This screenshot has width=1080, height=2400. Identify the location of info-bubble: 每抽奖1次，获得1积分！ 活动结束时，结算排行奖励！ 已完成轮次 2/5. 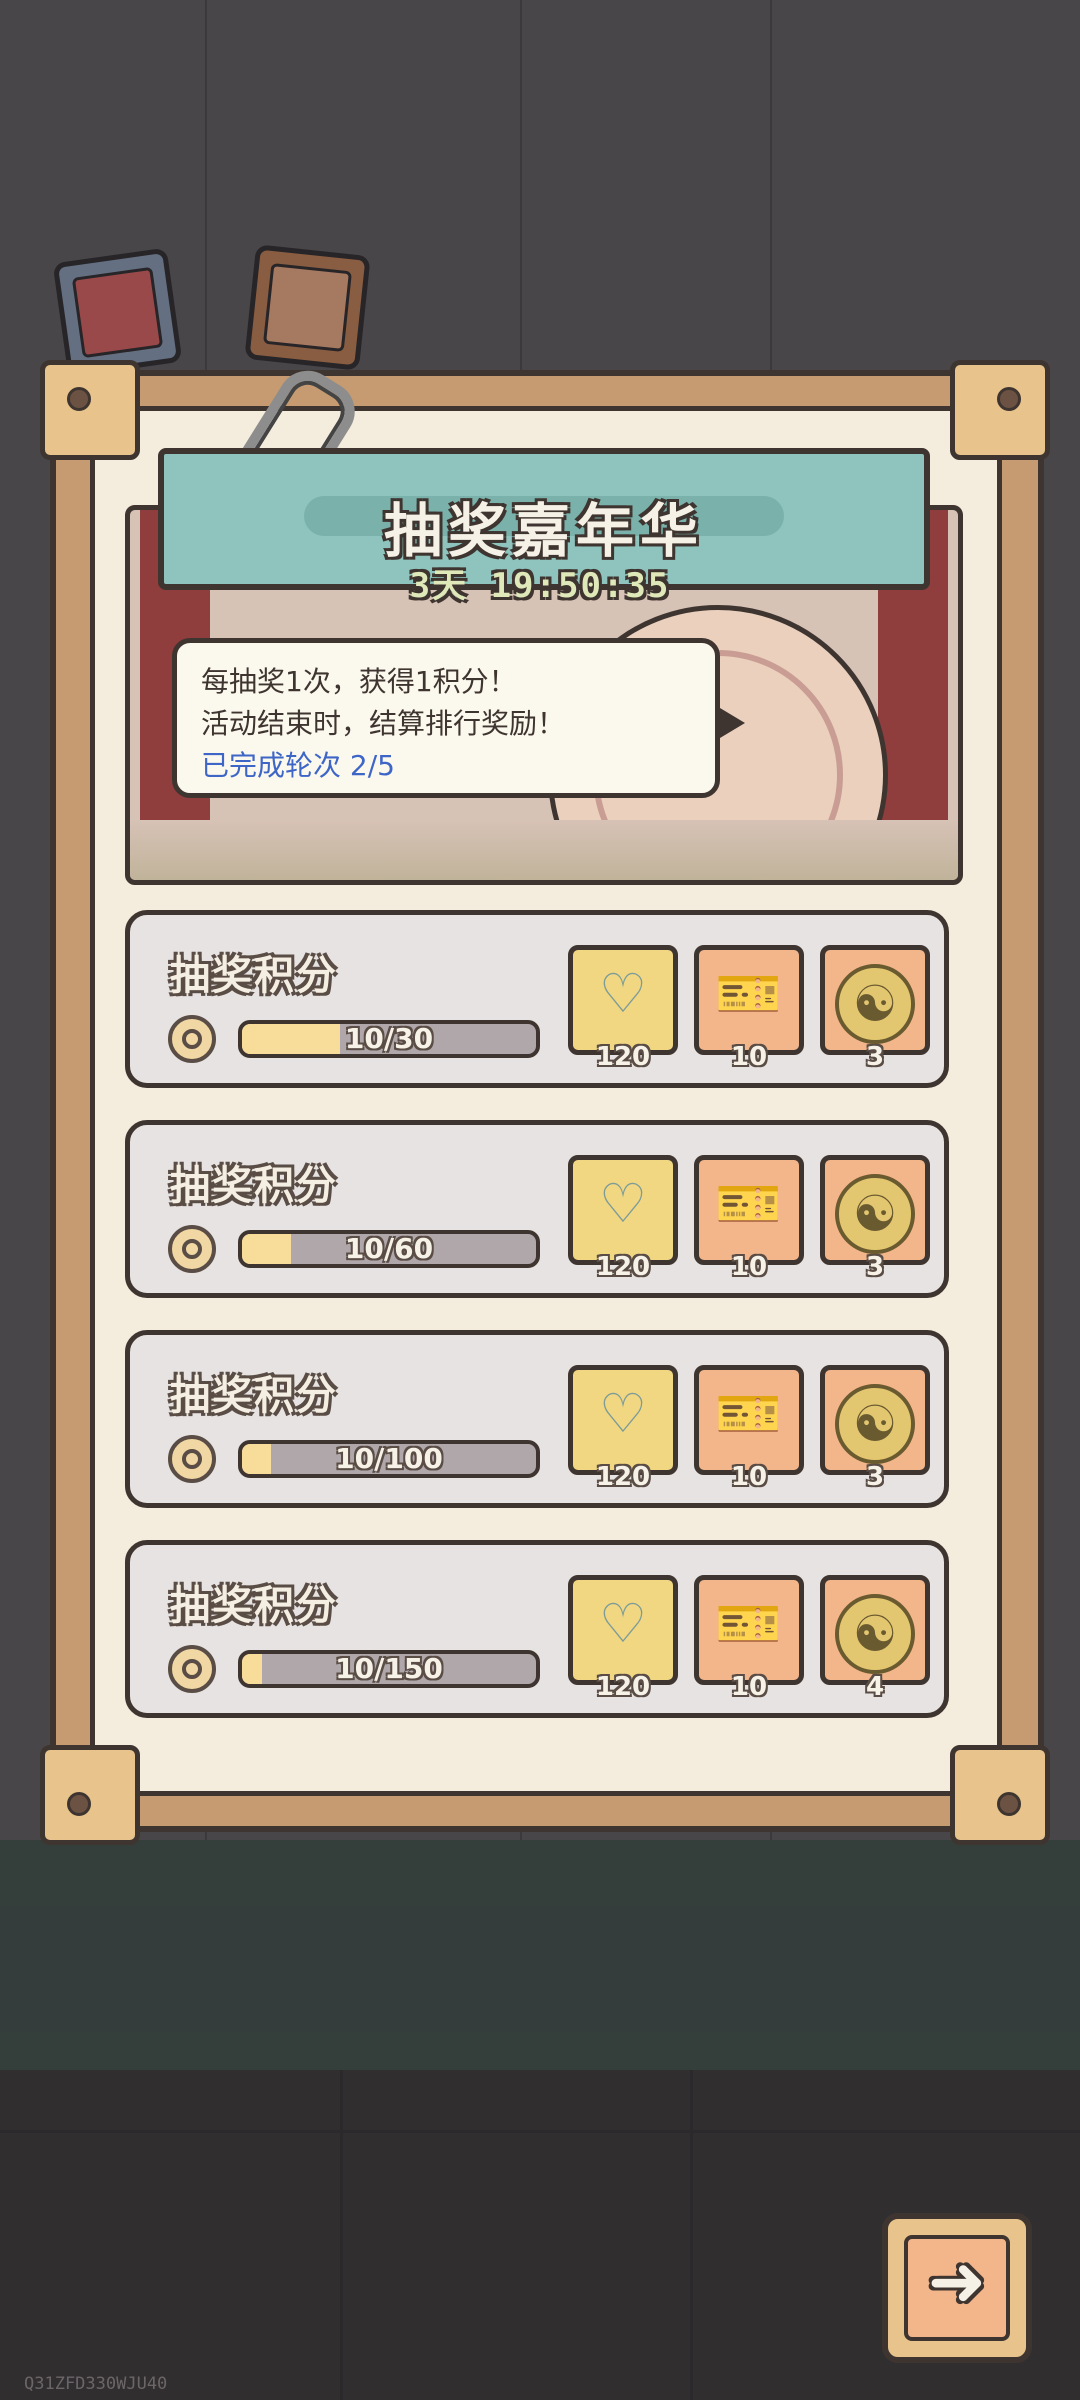
(458, 718).